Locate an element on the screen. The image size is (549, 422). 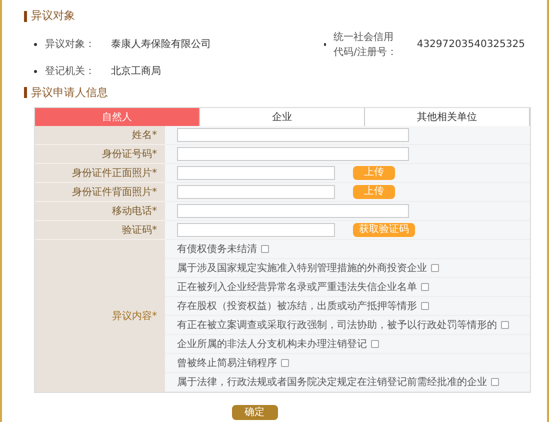
option-label: 有正在被立案调查或采取行政强制，司法协助，被予以行政处罚等情形的 is located at coordinates (337, 325).